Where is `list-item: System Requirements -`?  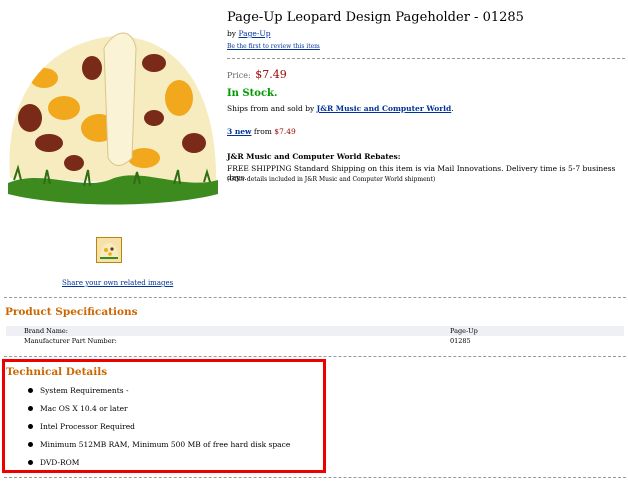
list-item: System Requirements - is located at coordinates (158, 394).